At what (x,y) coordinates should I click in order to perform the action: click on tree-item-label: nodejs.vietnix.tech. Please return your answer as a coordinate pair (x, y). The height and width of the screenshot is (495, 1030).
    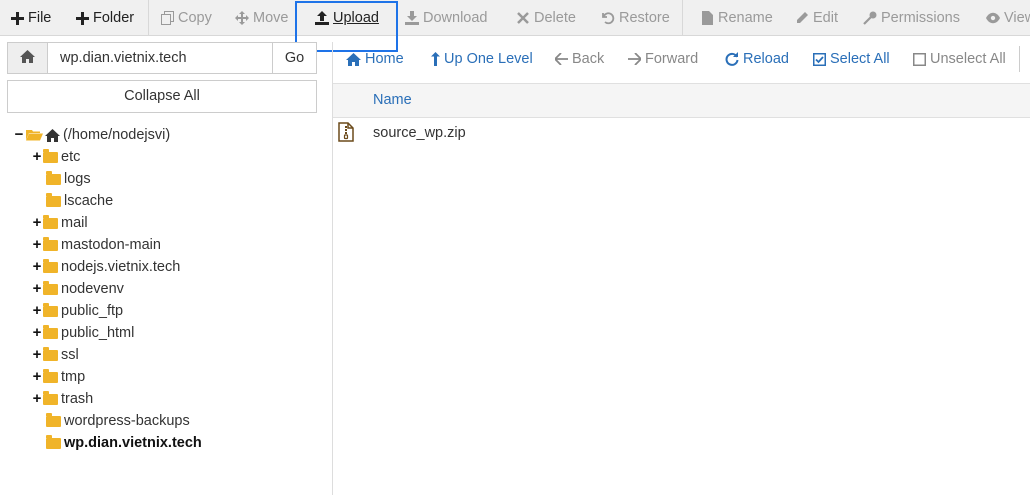
    Looking at the image, I should click on (121, 267).